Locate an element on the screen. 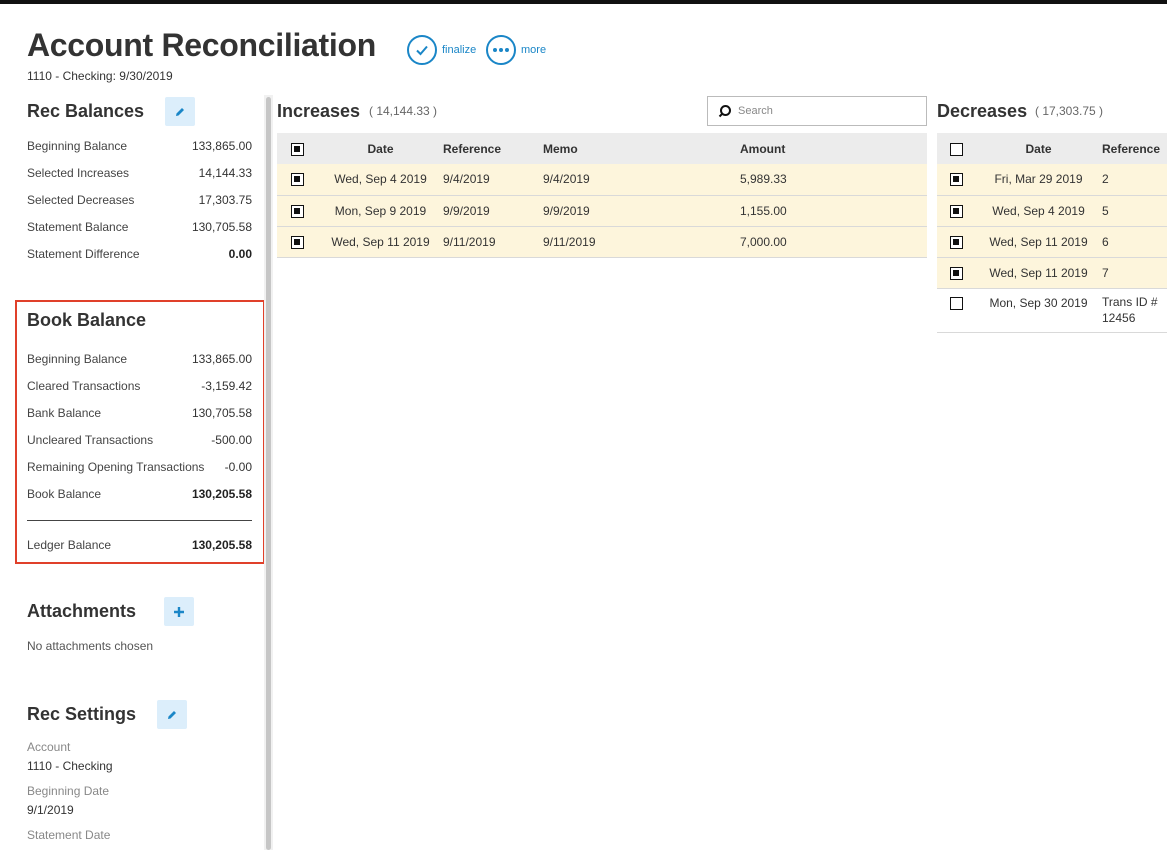 Image resolution: width=1167 pixels, height=850 pixels. left-panel-scrollbar is located at coordinates (268, 472).